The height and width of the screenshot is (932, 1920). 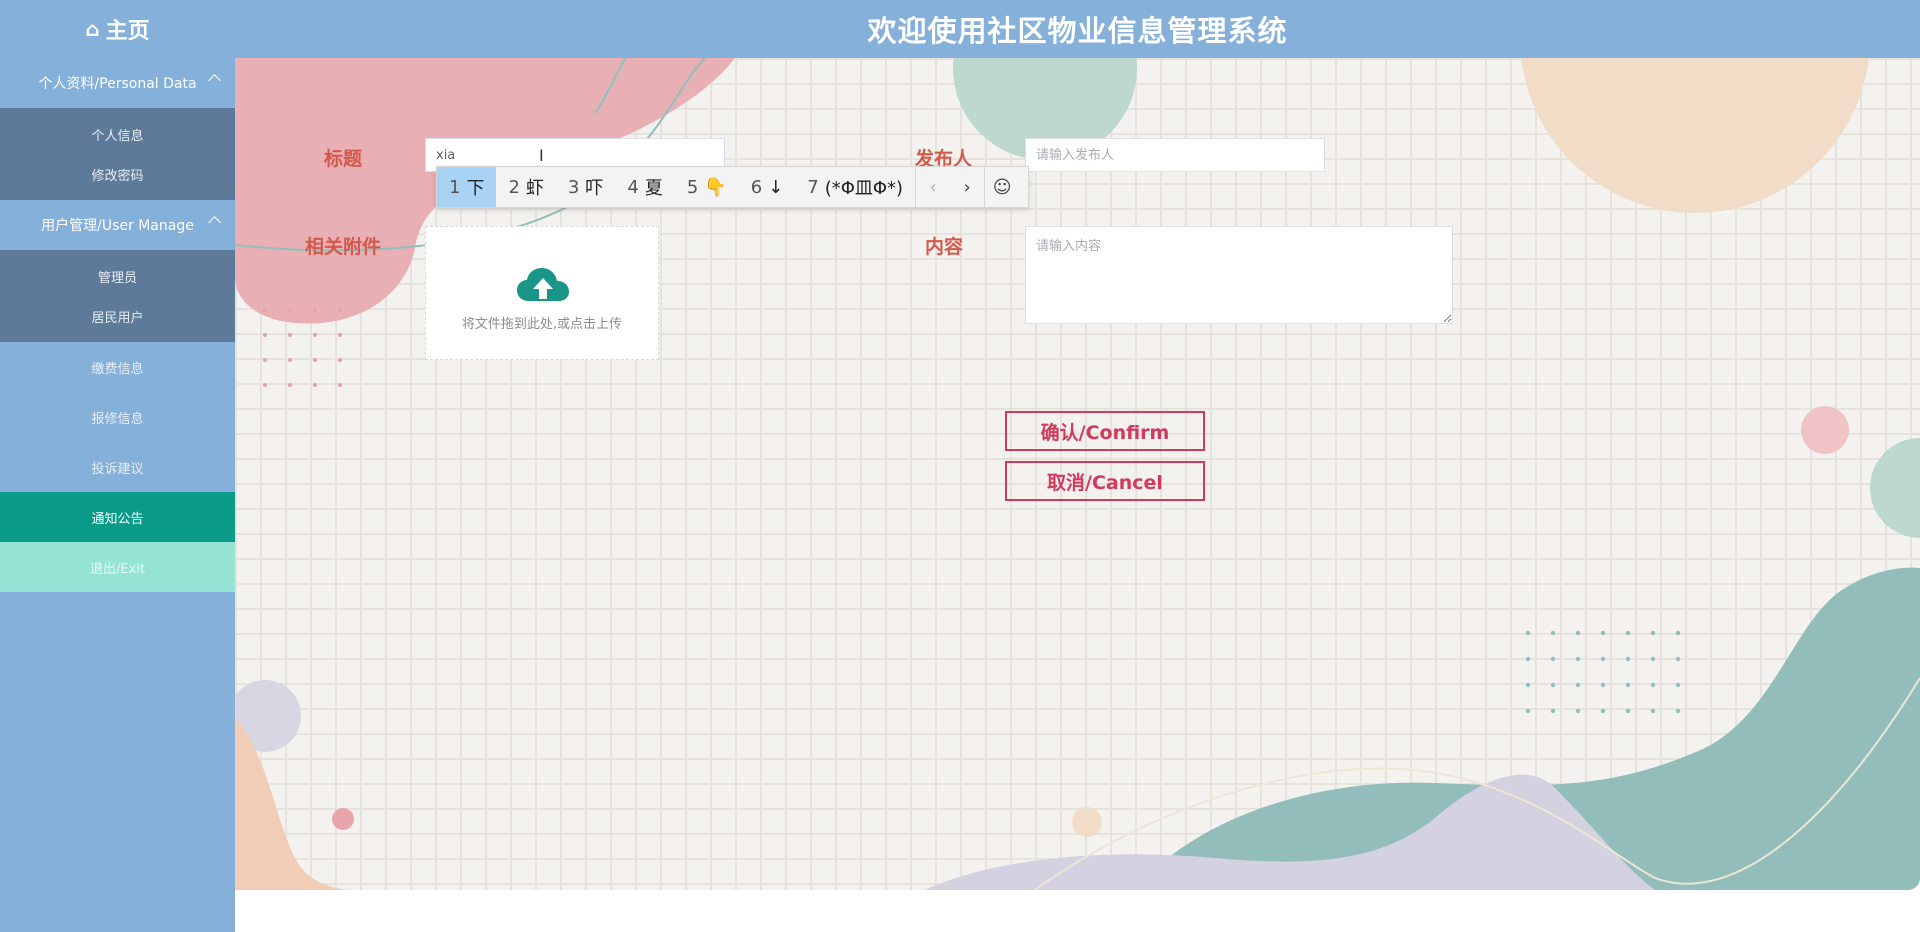 I want to click on upload-hint: 将文件拖到此处,或点击上传, so click(x=542, y=324).